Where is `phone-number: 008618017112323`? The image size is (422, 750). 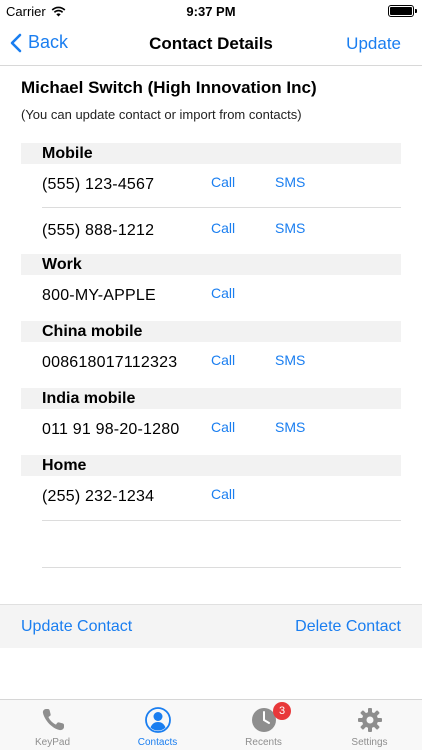 phone-number: 008618017112323 is located at coordinates (110, 362).